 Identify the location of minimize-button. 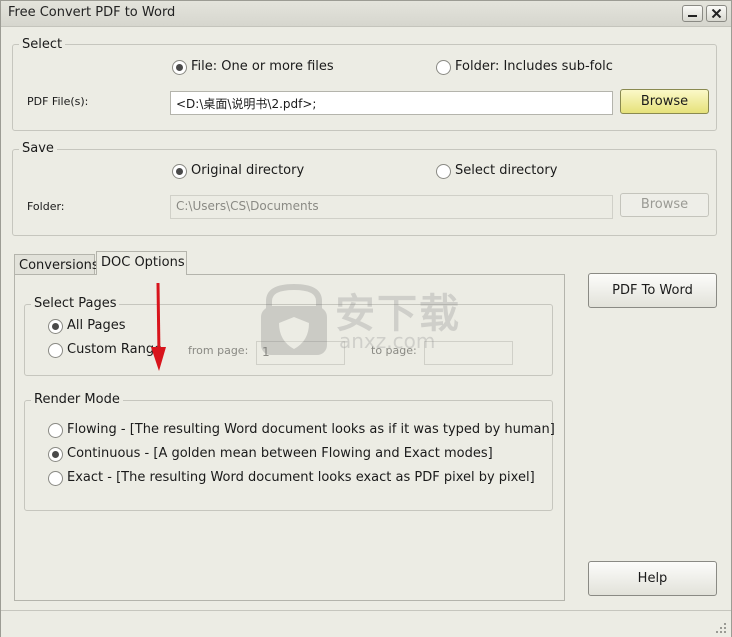
(692, 13).